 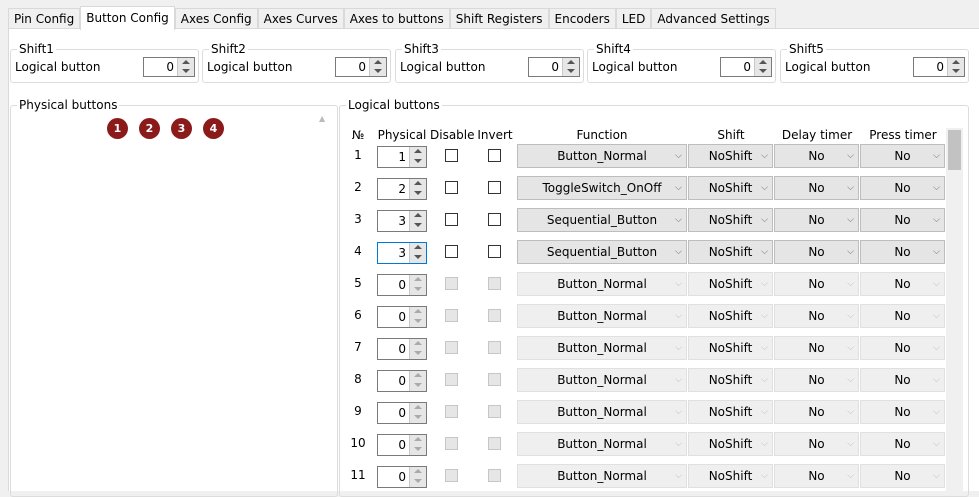 I want to click on tab-encoders: Encoders, so click(x=582, y=18).